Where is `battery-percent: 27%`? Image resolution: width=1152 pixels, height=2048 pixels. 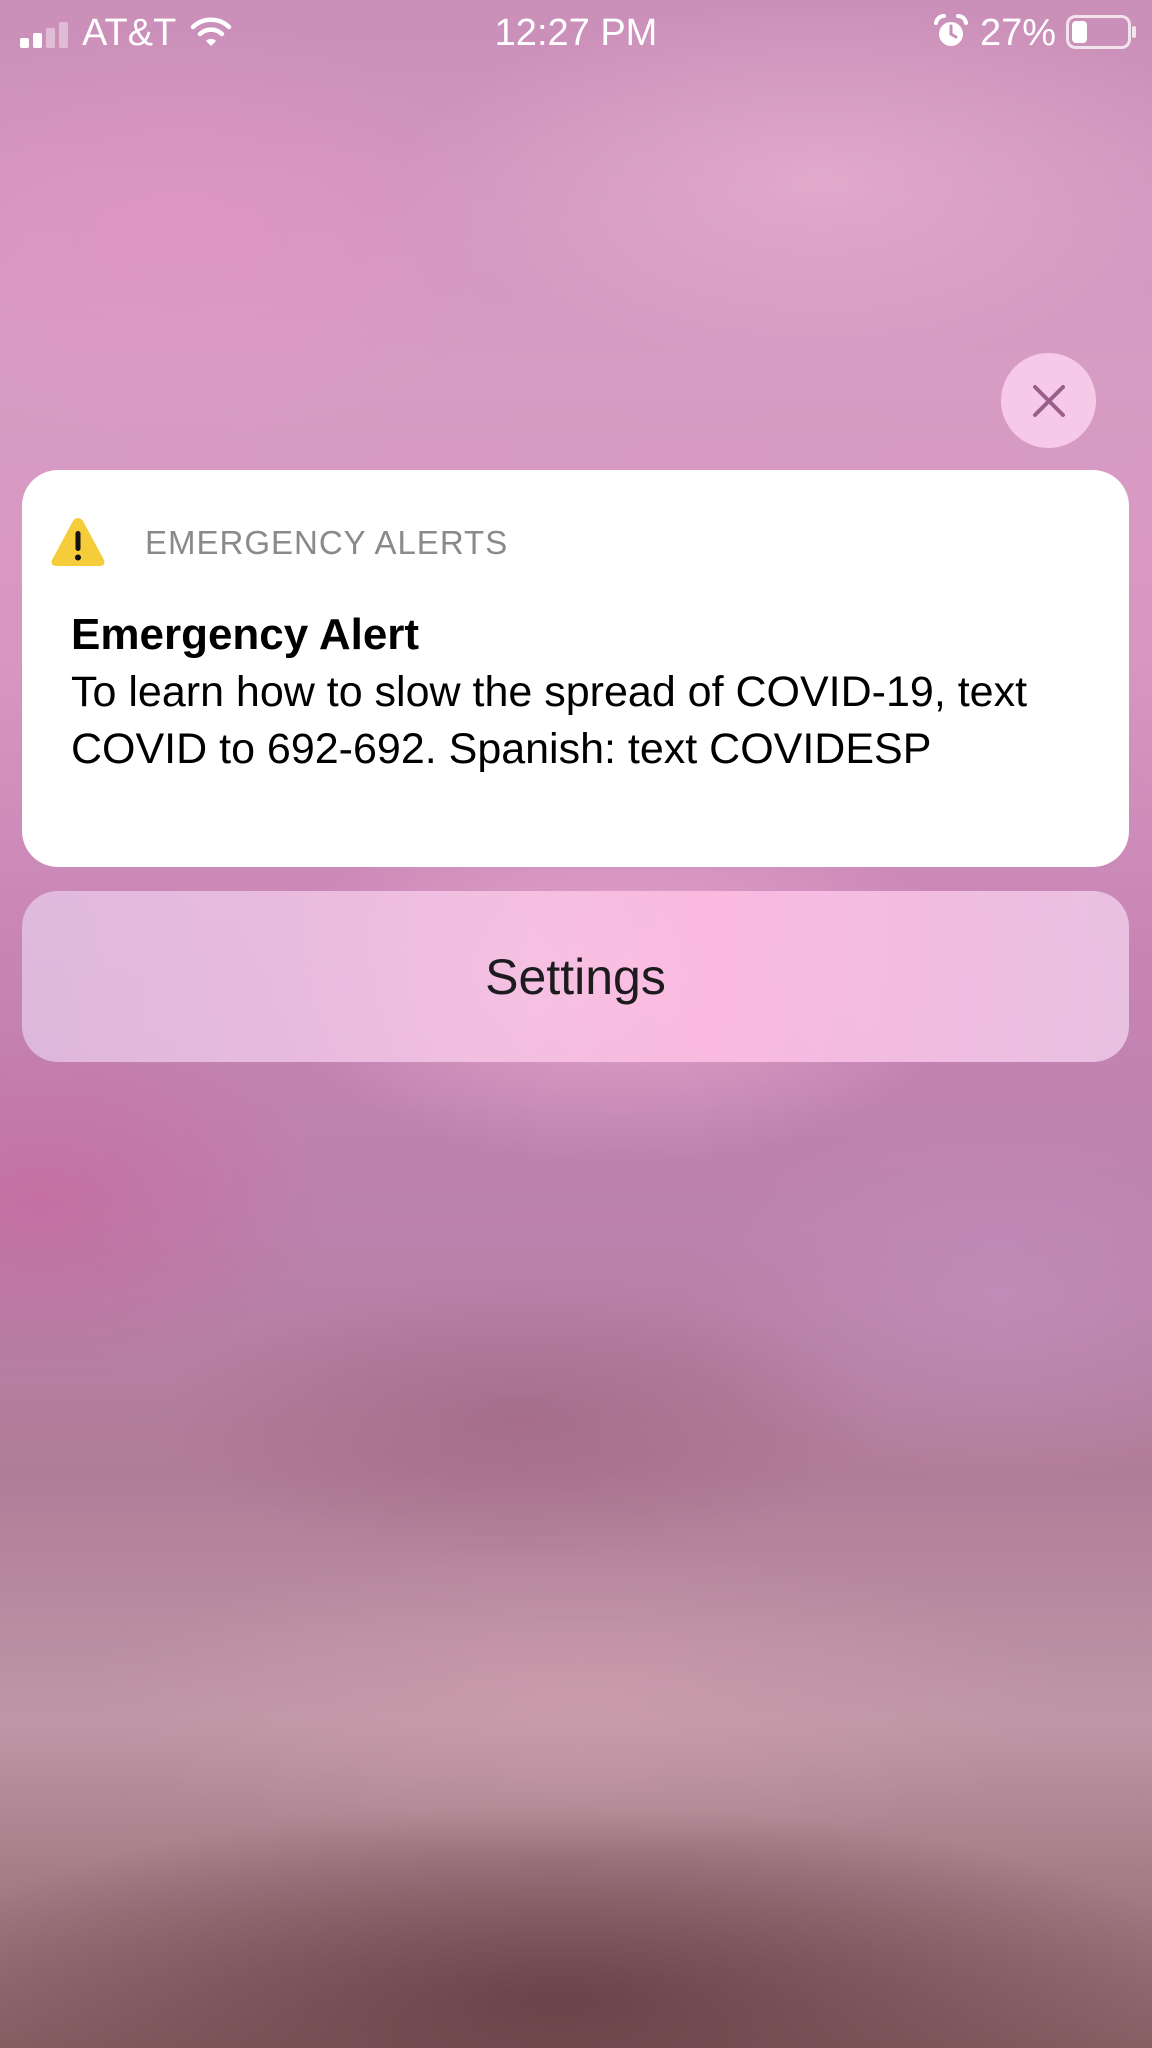 battery-percent: 27% is located at coordinates (1018, 33).